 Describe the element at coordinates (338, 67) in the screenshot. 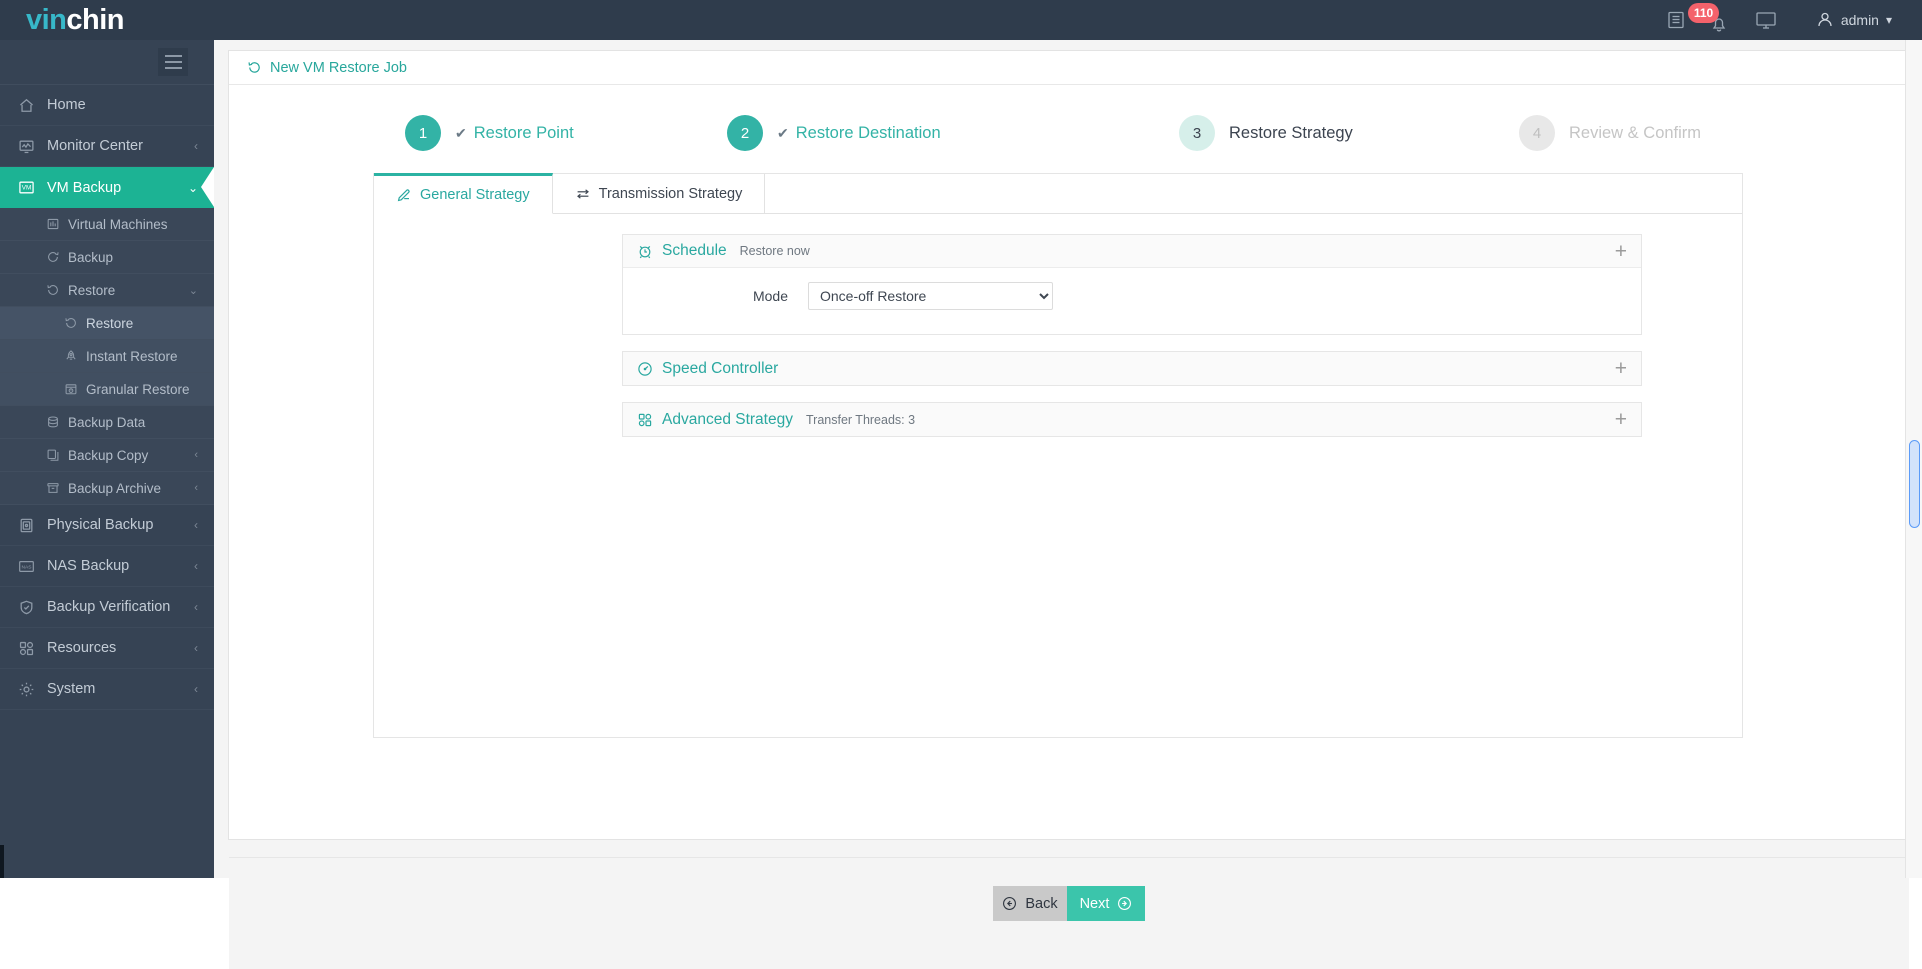

I see `page-title: New VM Restore Job` at that location.